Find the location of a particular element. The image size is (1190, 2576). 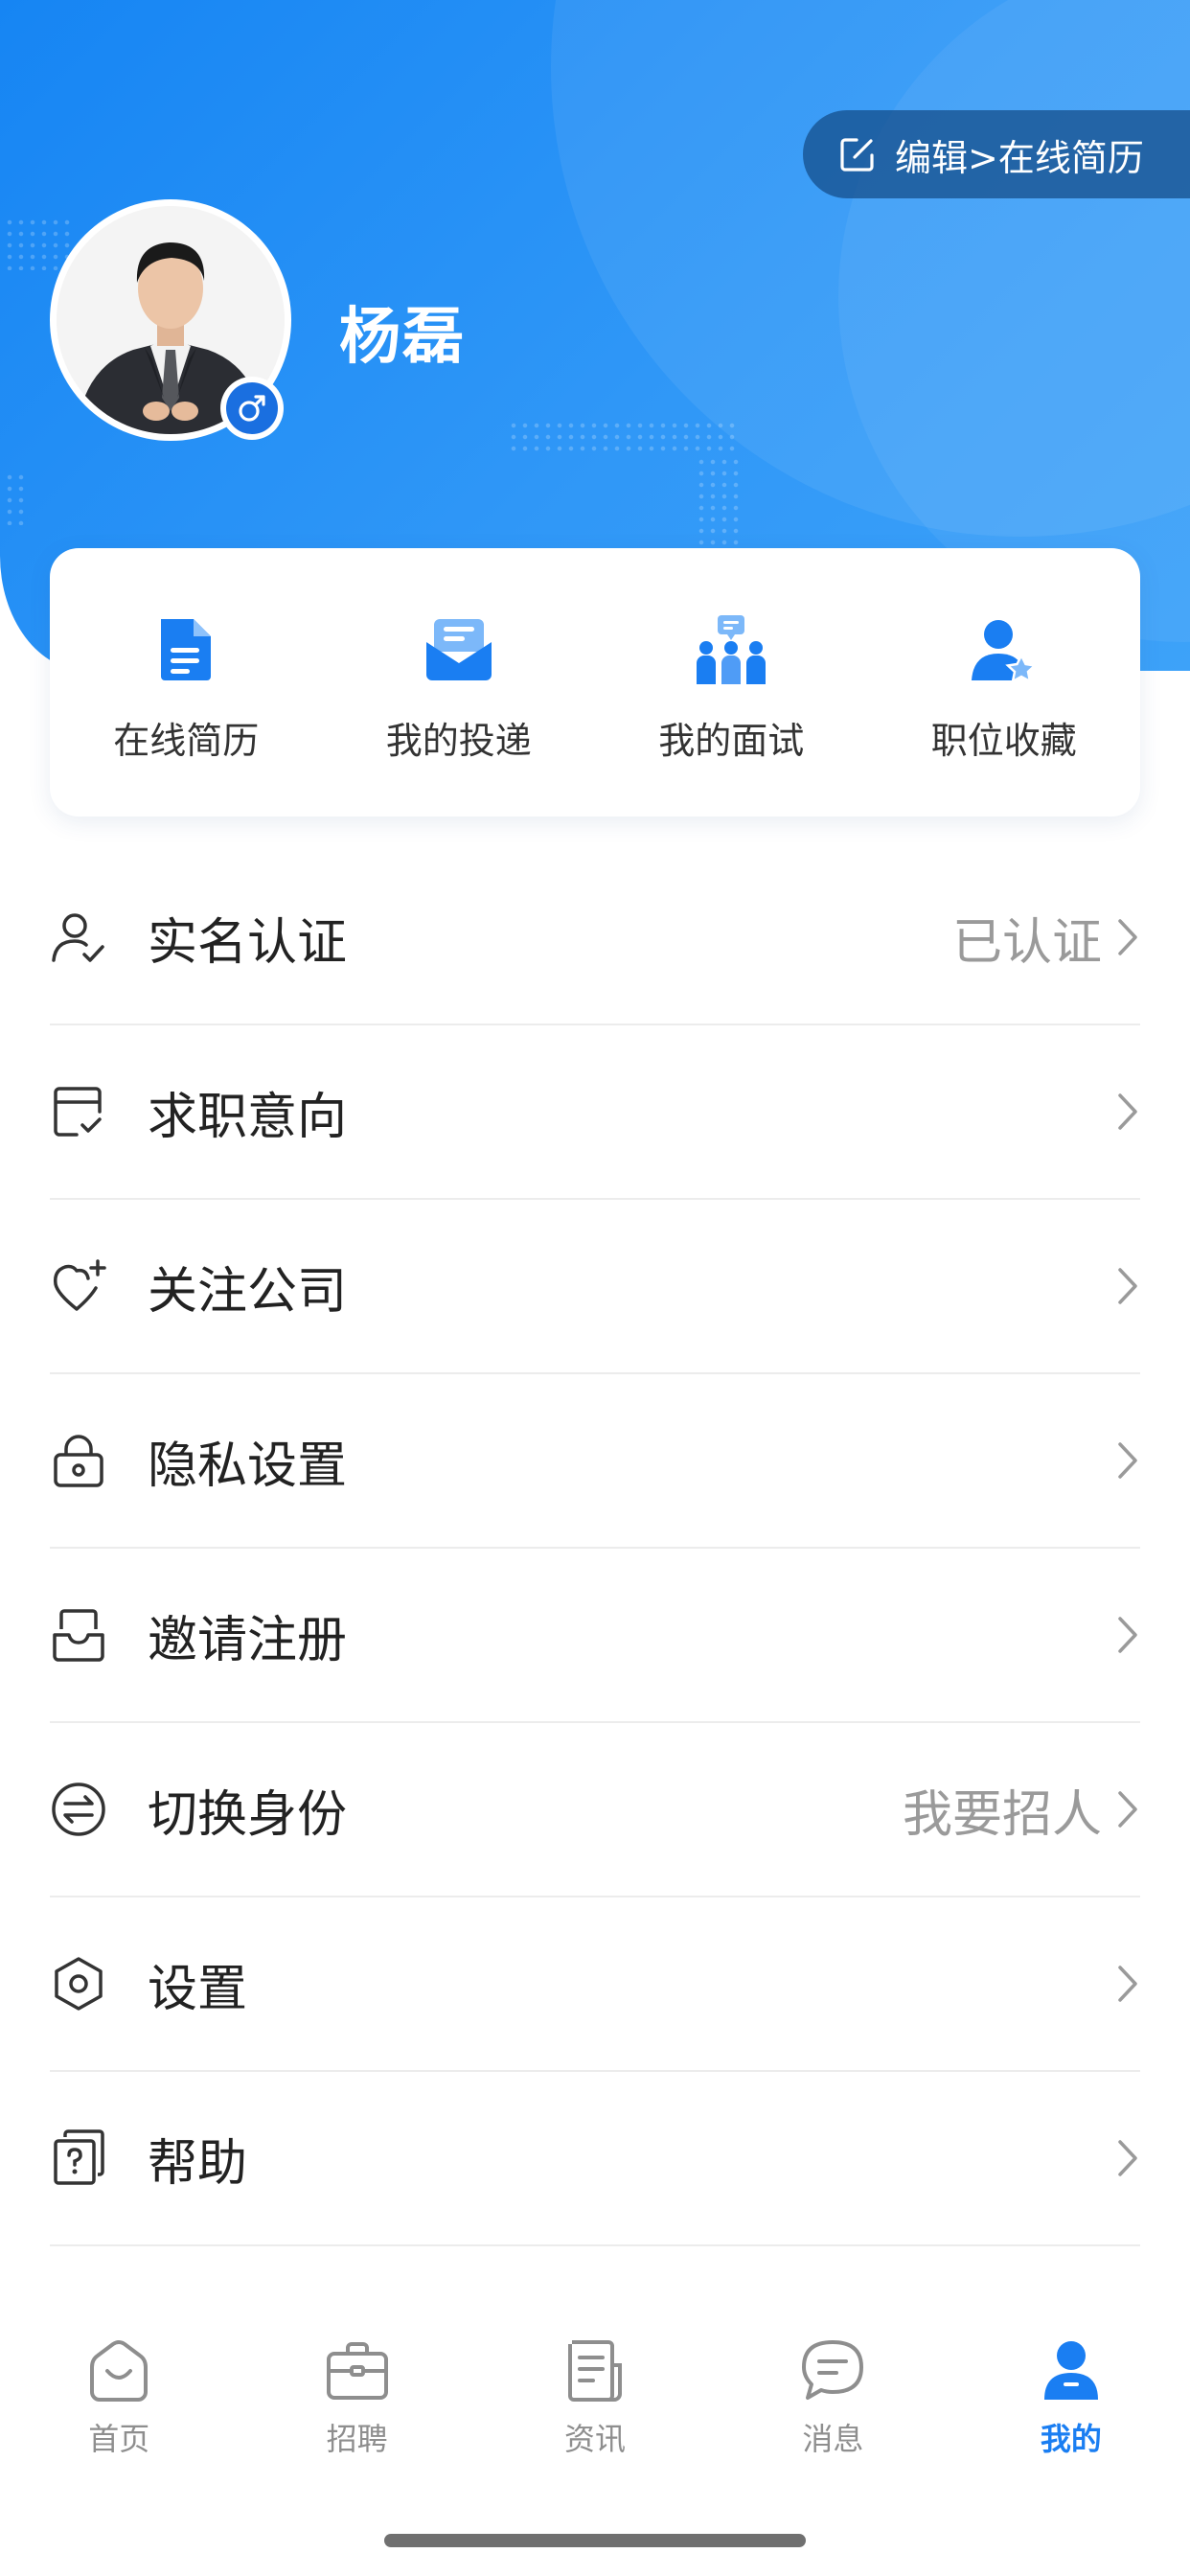

heart-plus-icon is located at coordinates (80, 1285).